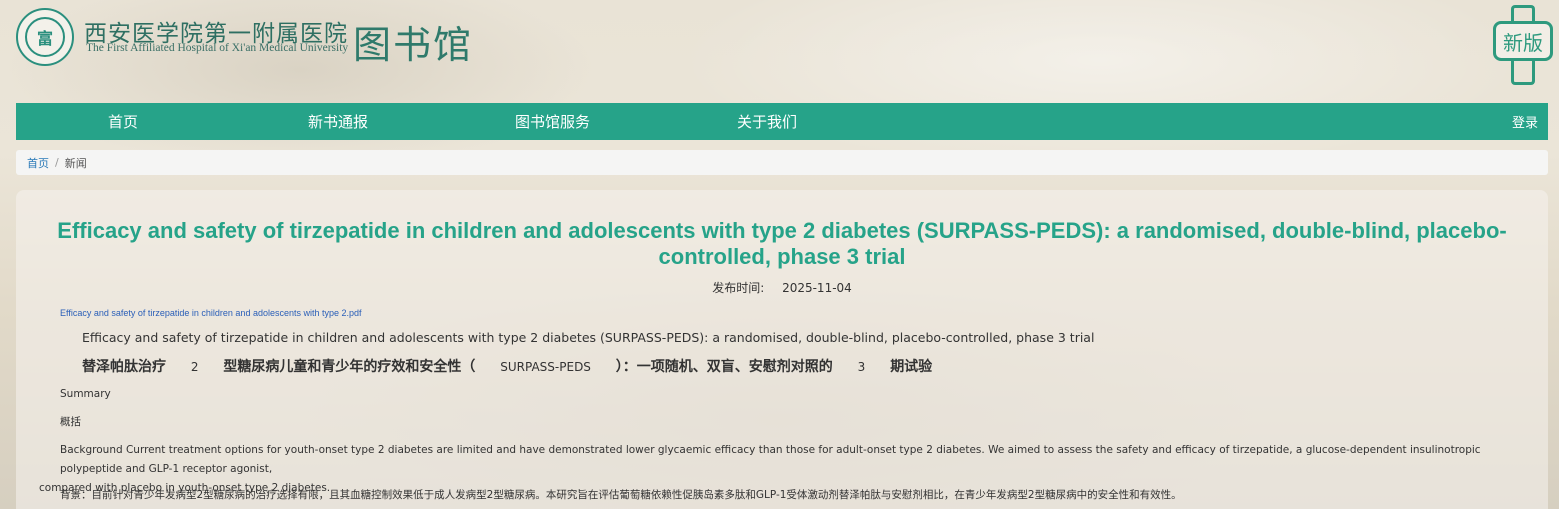 Image resolution: width=1559 pixels, height=509 pixels. Describe the element at coordinates (413, 45) in the screenshot. I see `library-title: 图书馆` at that location.